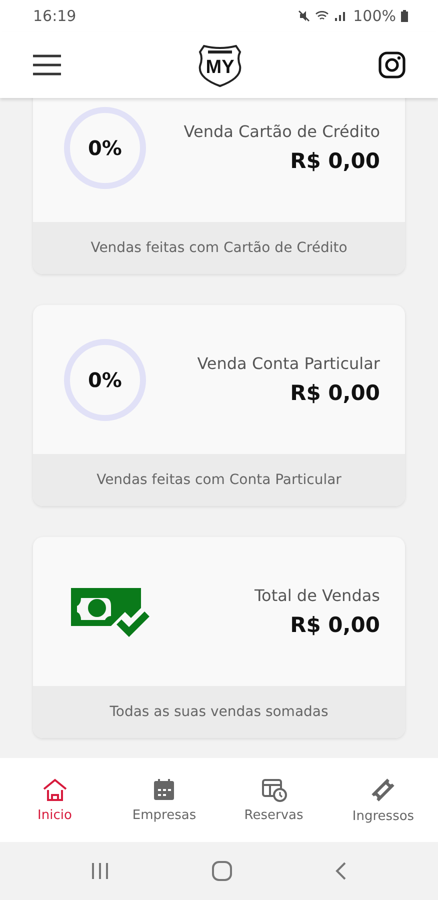 The height and width of the screenshot is (900, 438). I want to click on nav-tab: Ingressos, so click(383, 800).